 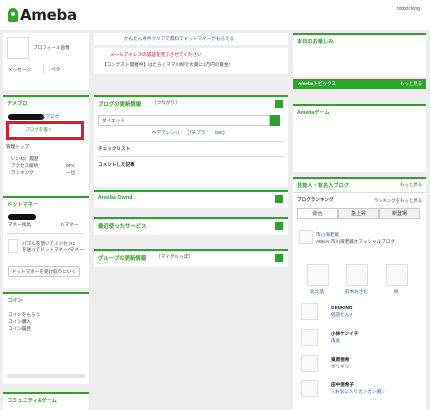 I want to click on user-id: totoricking, so click(x=408, y=9).